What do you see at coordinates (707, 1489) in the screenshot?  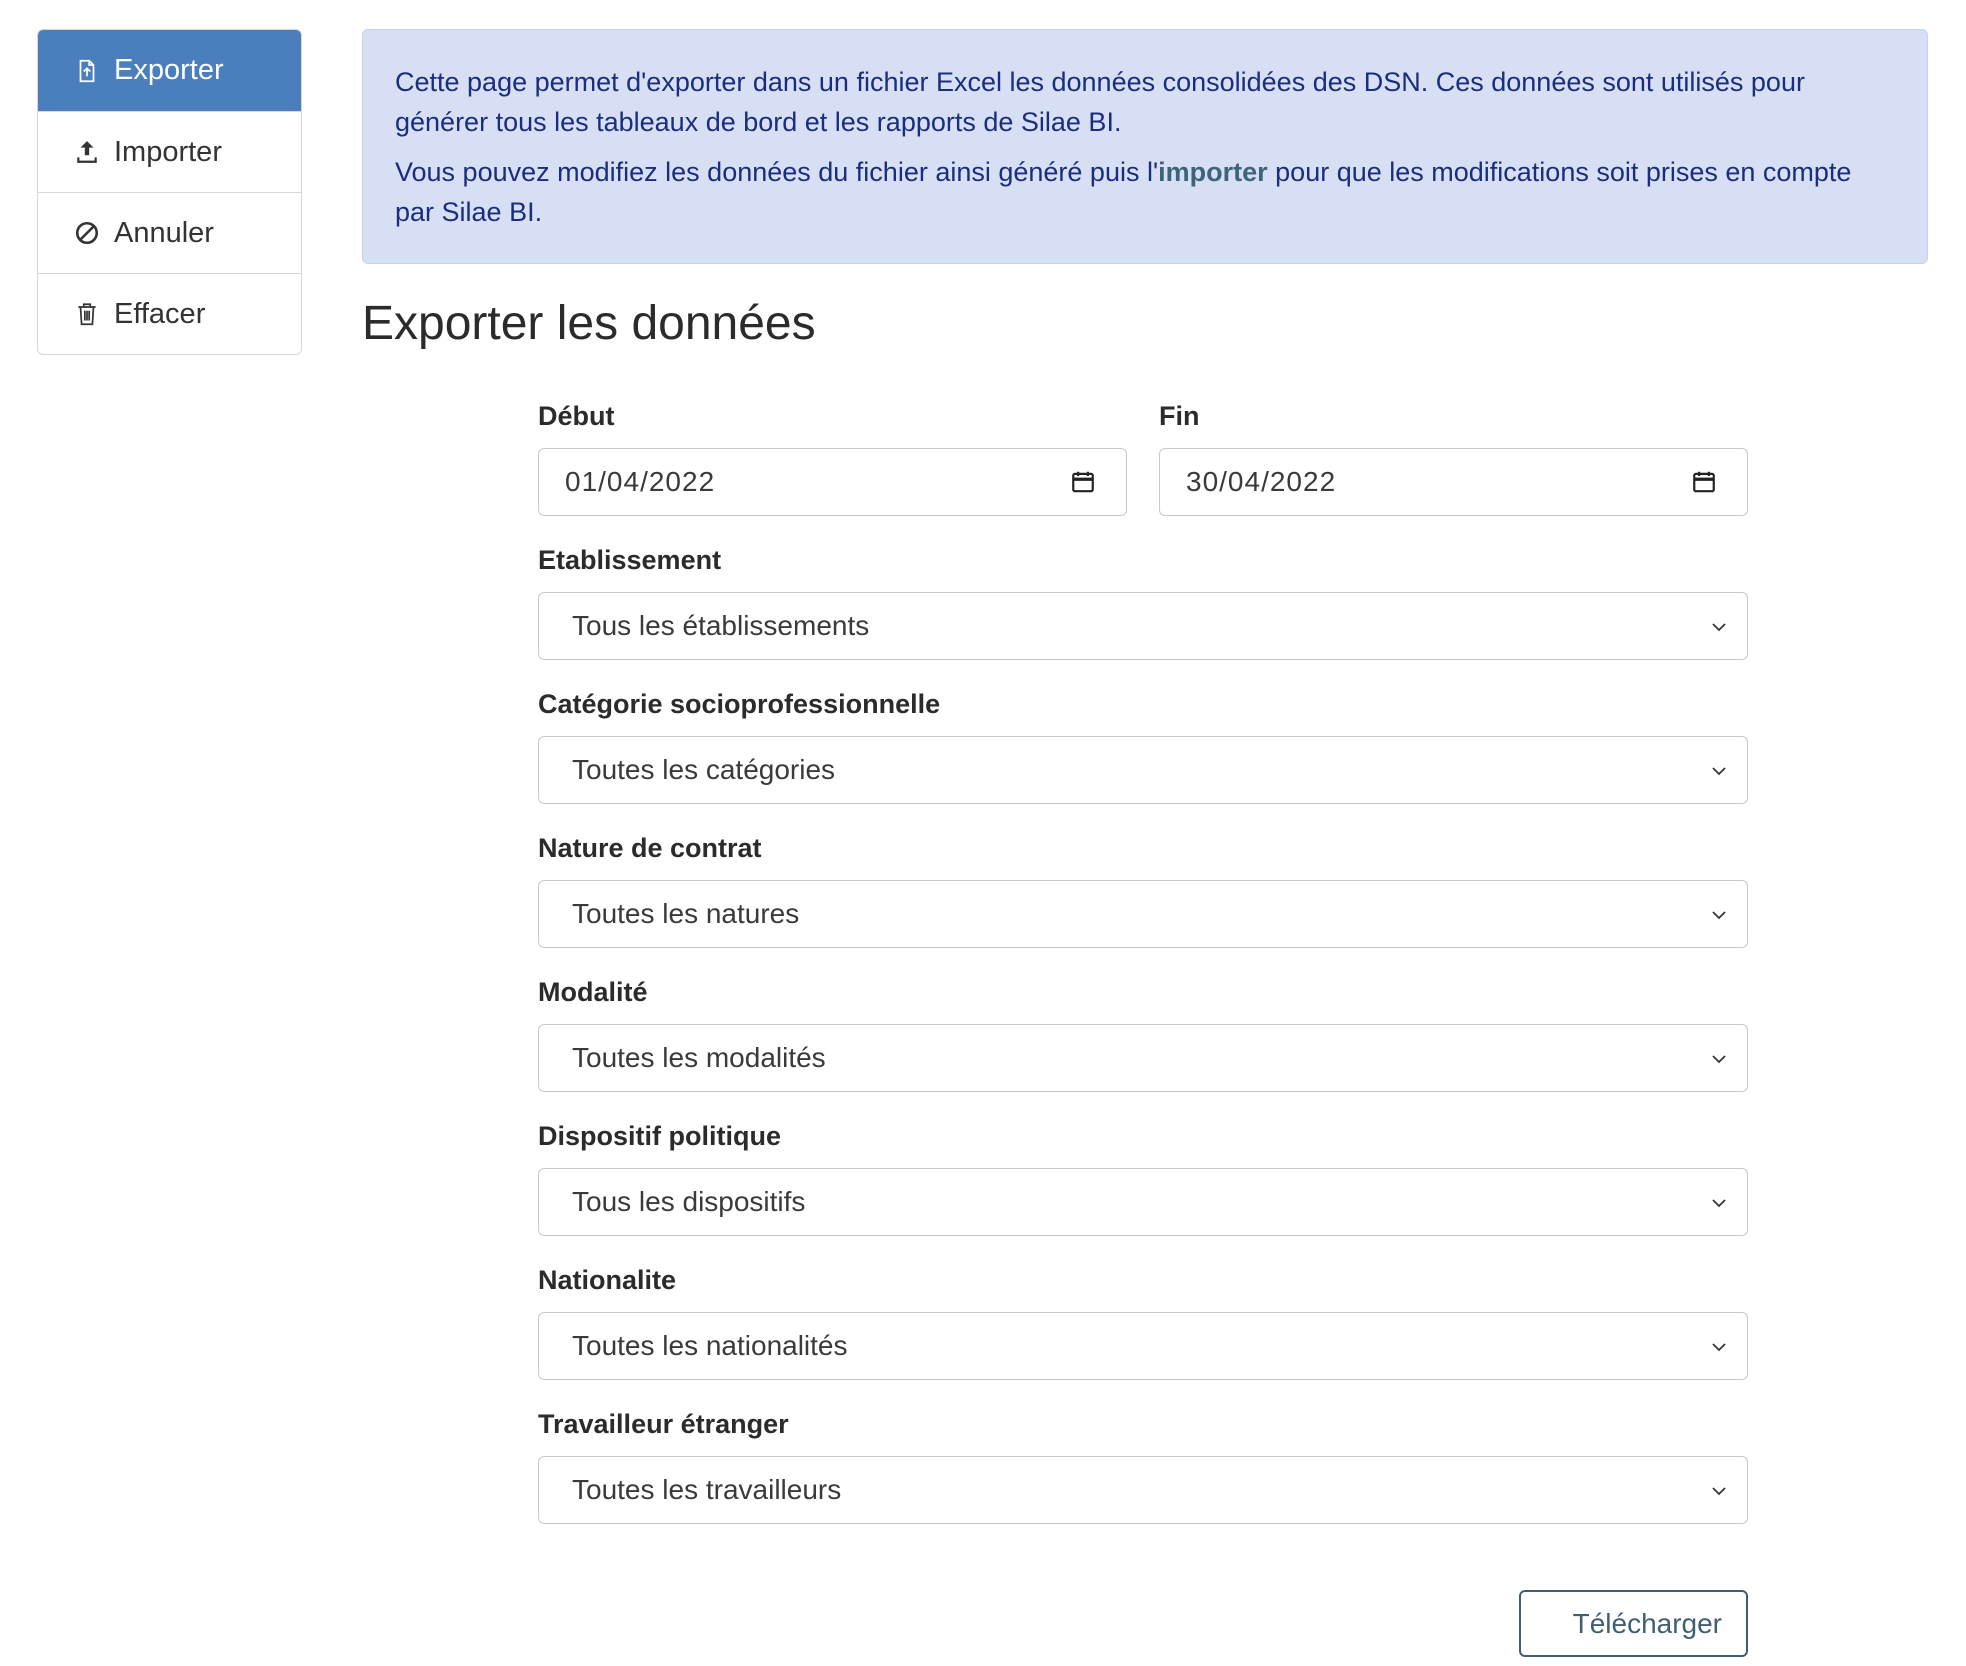 I see `travailleur-value: Toutes les travailleurs` at bounding box center [707, 1489].